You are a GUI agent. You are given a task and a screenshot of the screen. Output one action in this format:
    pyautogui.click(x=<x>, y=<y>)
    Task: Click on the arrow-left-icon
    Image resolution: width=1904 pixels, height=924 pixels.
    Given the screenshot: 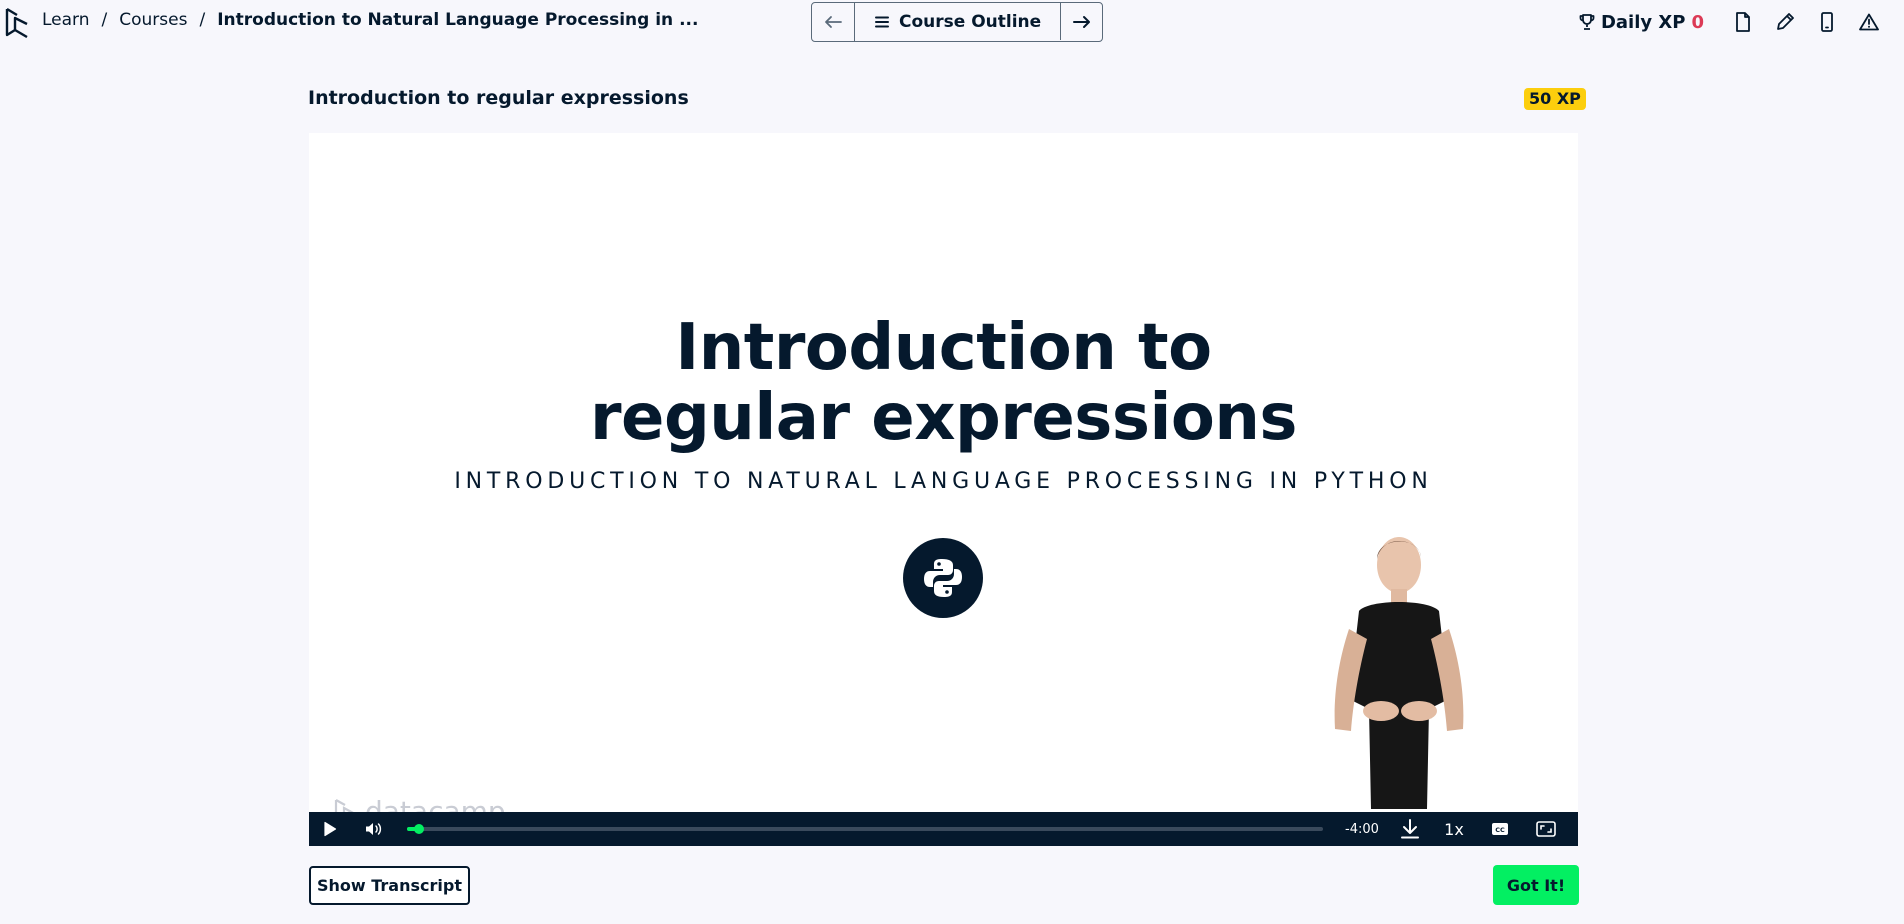 What is the action you would take?
    pyautogui.click(x=833, y=21)
    